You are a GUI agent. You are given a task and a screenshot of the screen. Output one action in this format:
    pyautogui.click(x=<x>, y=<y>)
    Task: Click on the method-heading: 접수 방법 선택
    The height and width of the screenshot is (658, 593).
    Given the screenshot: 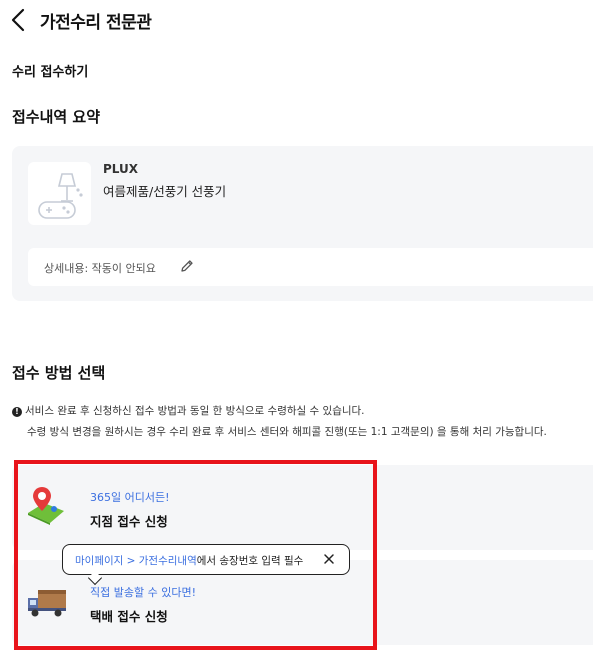 What is the action you would take?
    pyautogui.click(x=59, y=373)
    